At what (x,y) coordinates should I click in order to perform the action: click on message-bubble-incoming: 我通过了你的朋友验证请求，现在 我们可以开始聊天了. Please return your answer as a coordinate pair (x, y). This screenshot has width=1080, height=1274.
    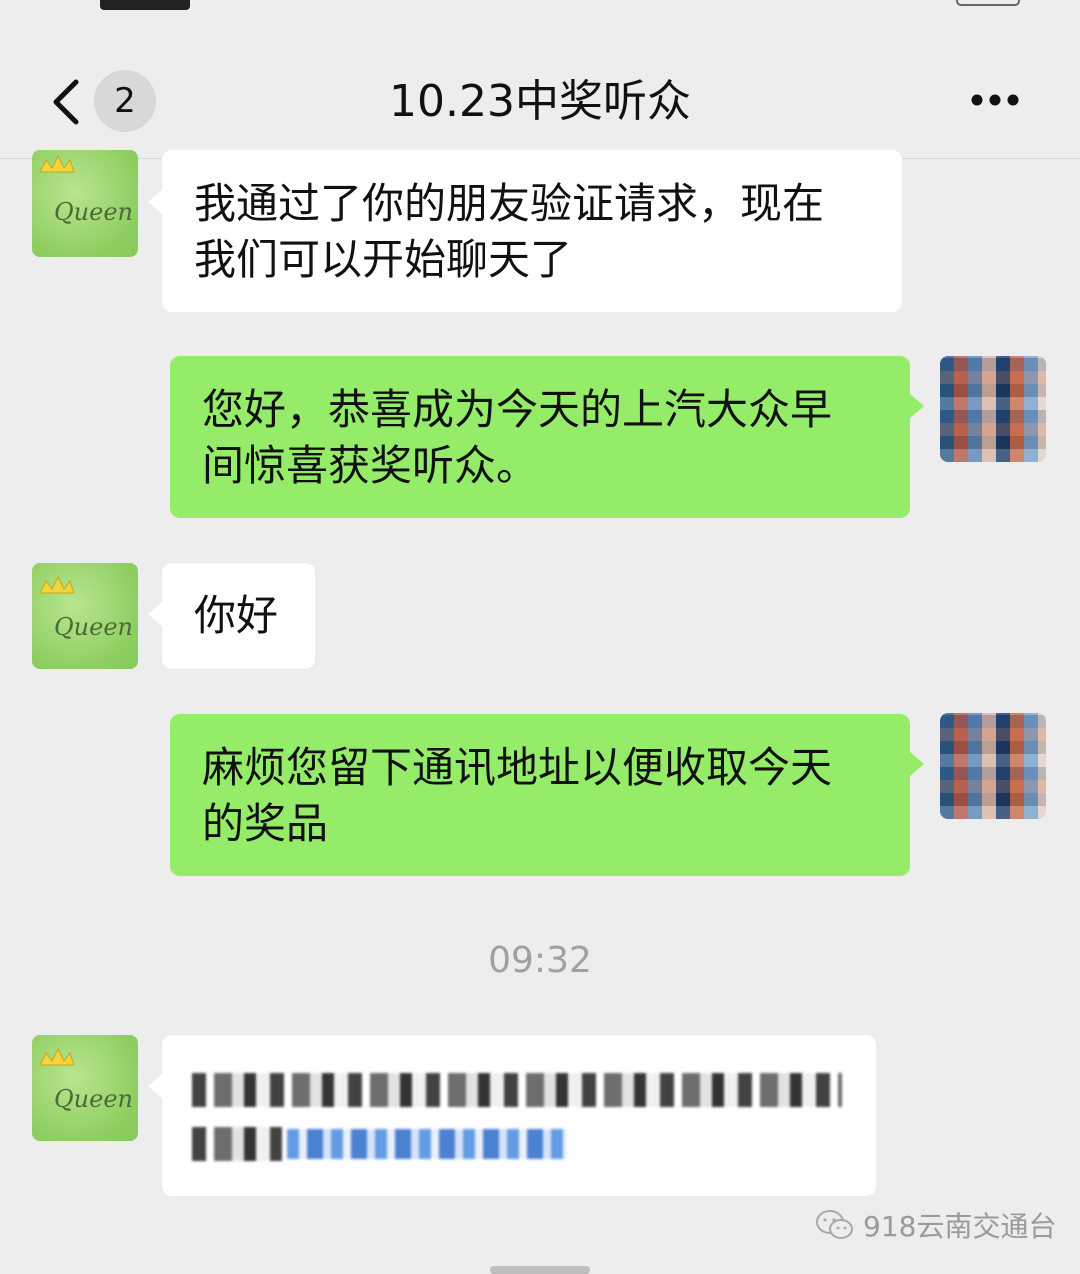
    Looking at the image, I should click on (532, 231).